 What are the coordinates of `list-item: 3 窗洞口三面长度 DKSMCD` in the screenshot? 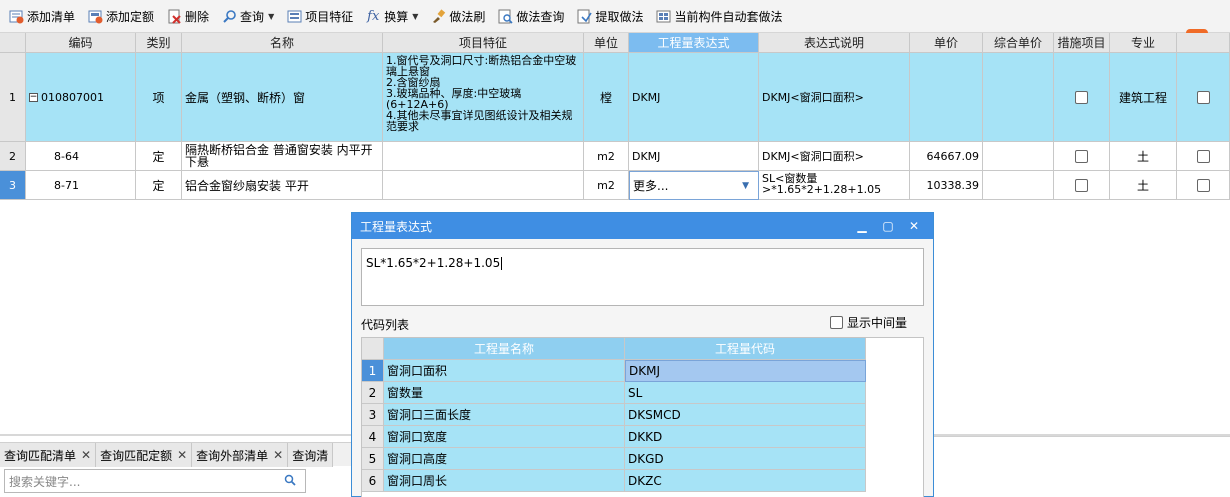 It's located at (614, 415).